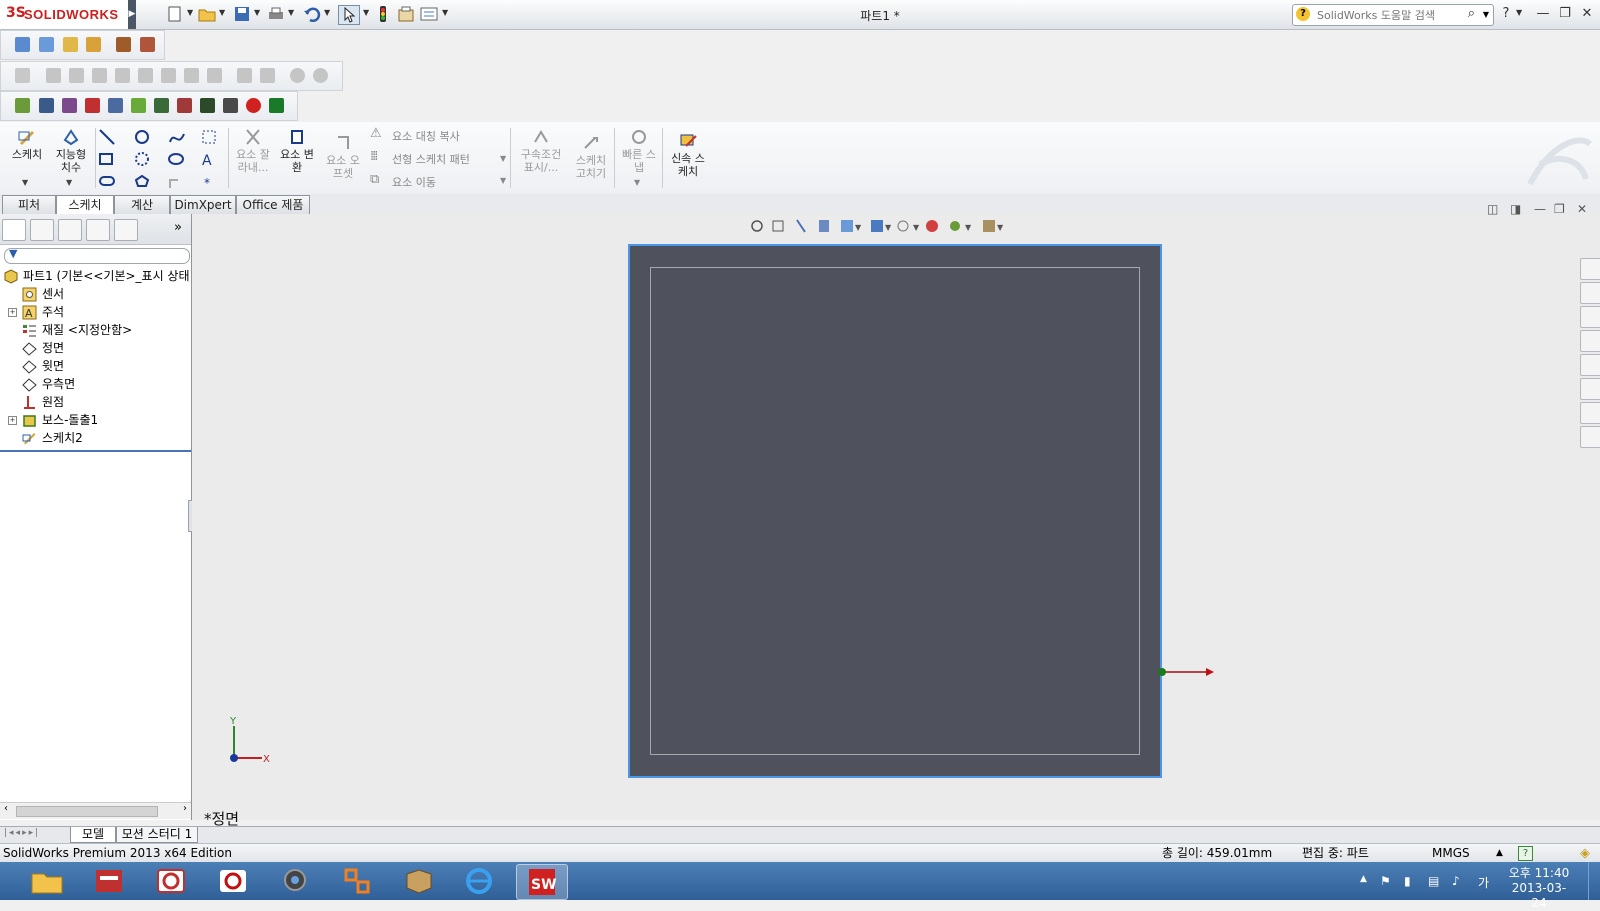 The width and height of the screenshot is (1600, 911). I want to click on home-icon, so click(1590, 317).